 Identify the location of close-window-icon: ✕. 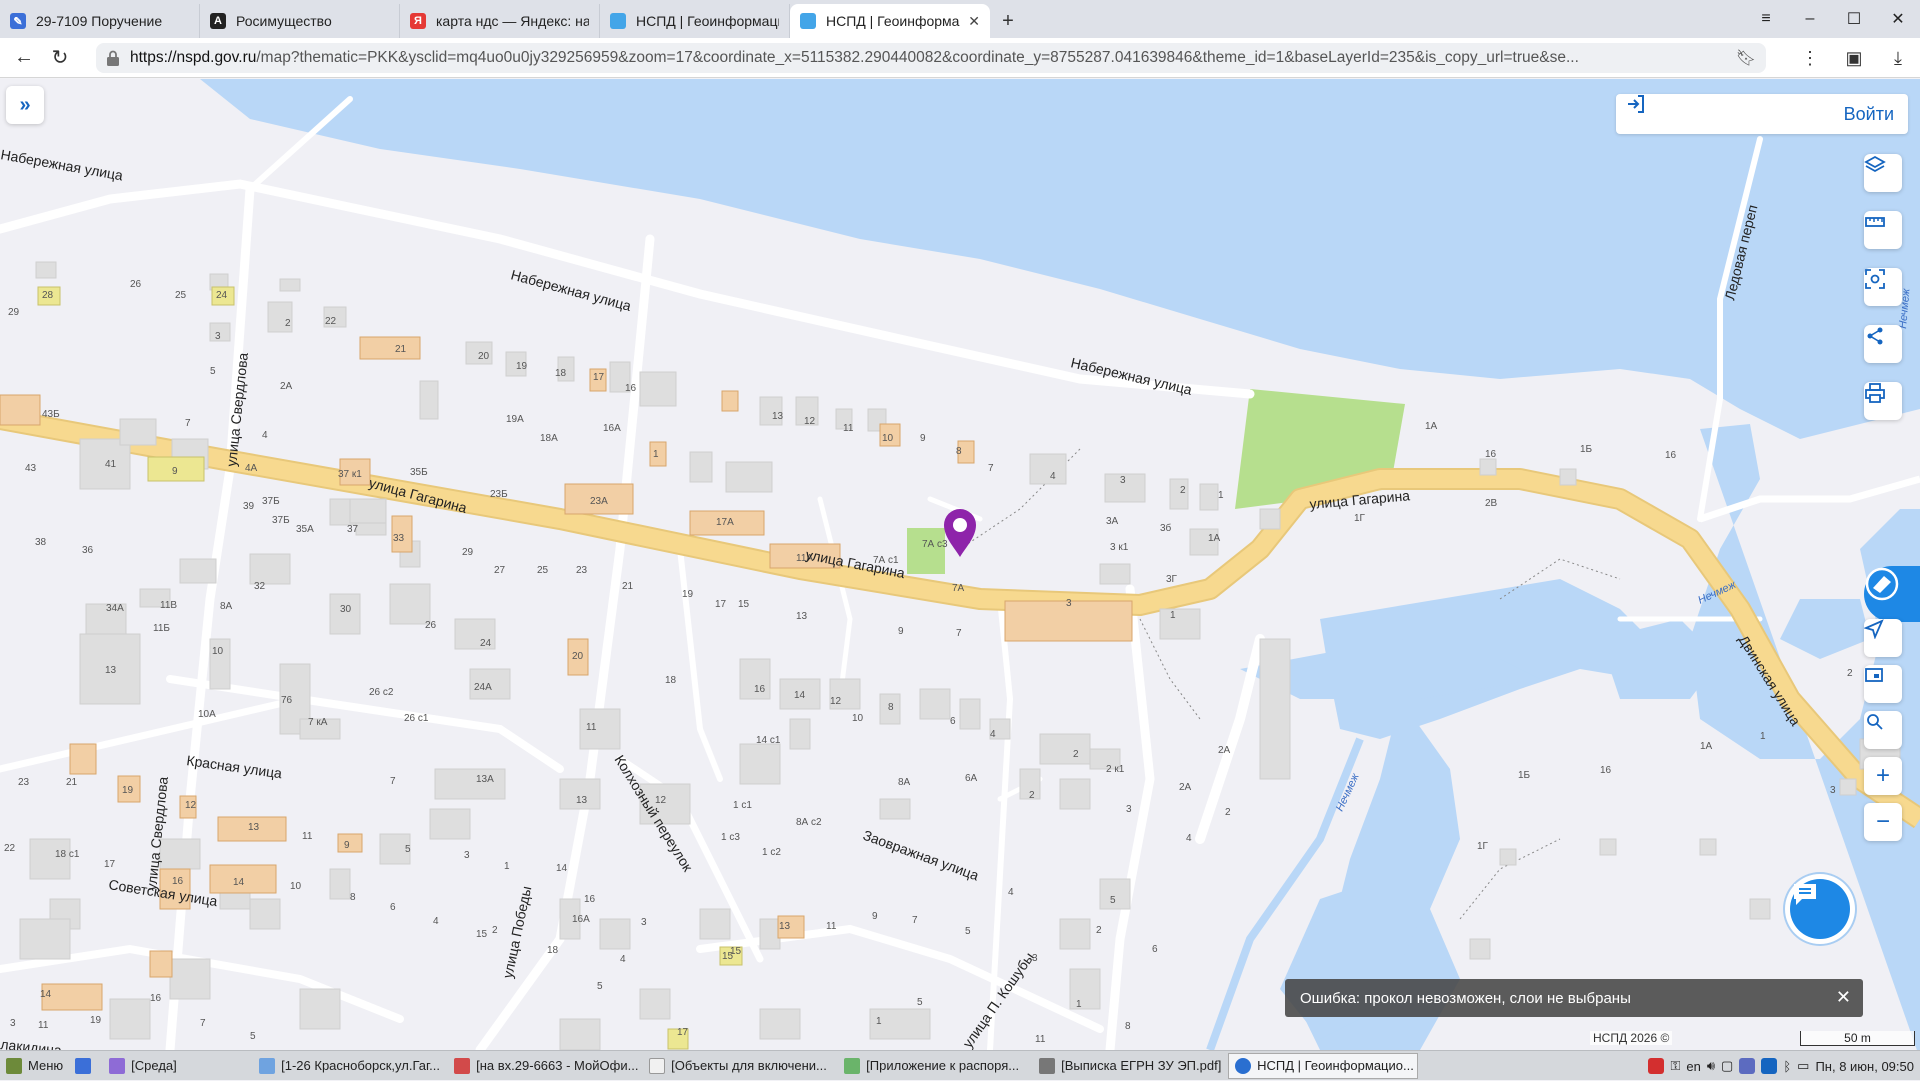
(1898, 19).